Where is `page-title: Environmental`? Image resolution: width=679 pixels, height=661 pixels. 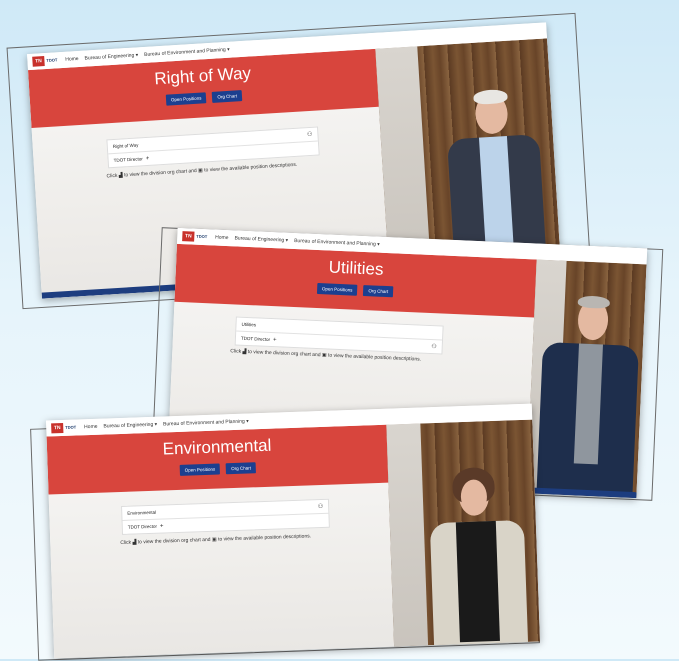 page-title: Environmental is located at coordinates (217, 447).